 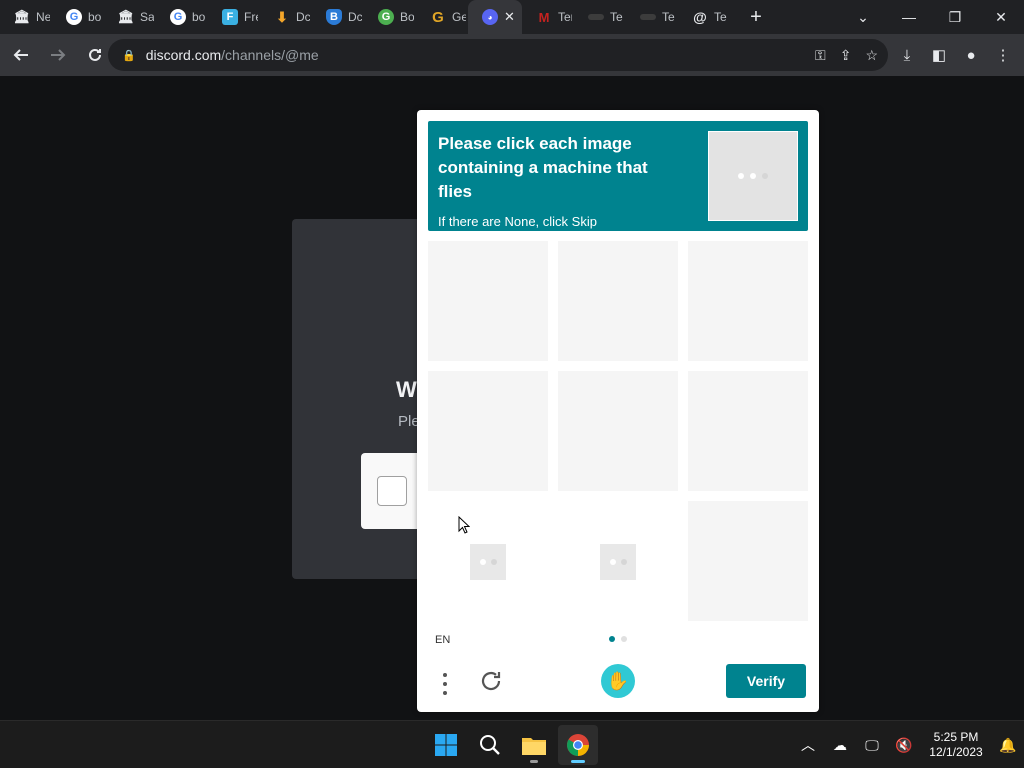 I want to click on url-host: discord.com, so click(x=183, y=55).